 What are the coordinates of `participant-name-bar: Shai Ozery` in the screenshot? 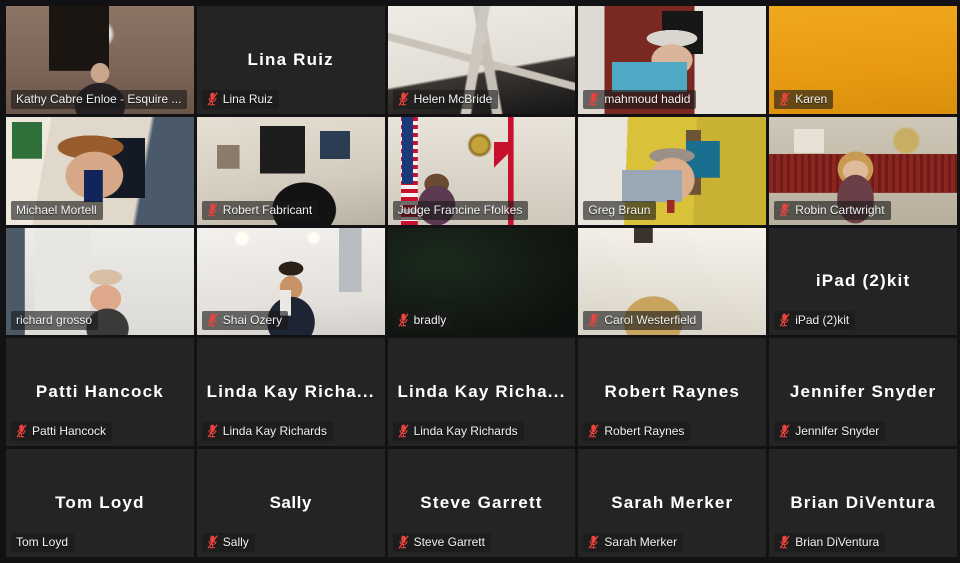 It's located at (245, 321).